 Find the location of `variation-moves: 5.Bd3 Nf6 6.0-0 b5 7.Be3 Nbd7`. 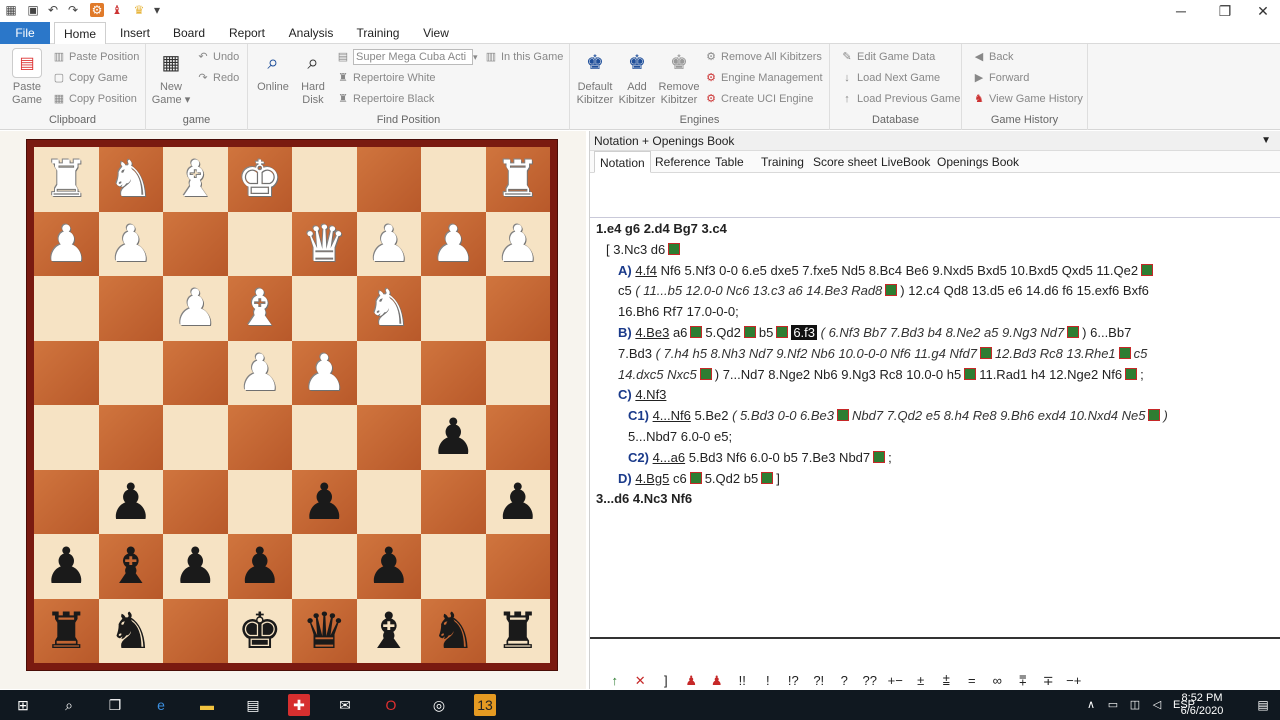

variation-moves: 5.Bd3 Nf6 6.0-0 b5 7.Be3 Nbd7 is located at coordinates (779, 457).